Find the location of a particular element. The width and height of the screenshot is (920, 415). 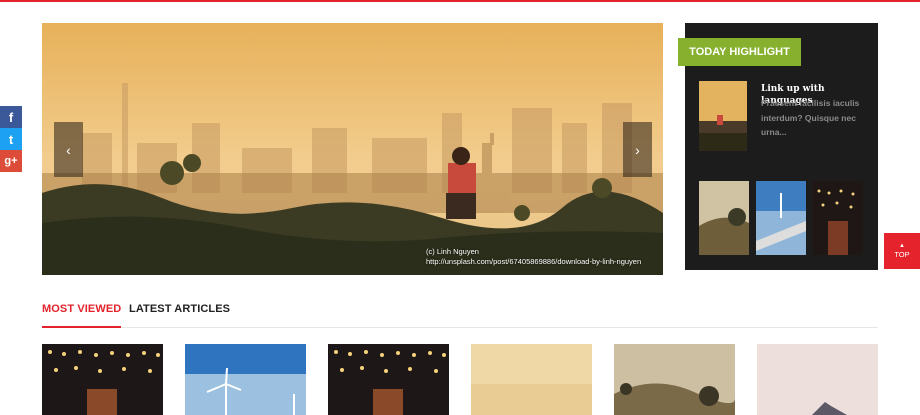

slider-prev-button: ‹ is located at coordinates (68, 149).